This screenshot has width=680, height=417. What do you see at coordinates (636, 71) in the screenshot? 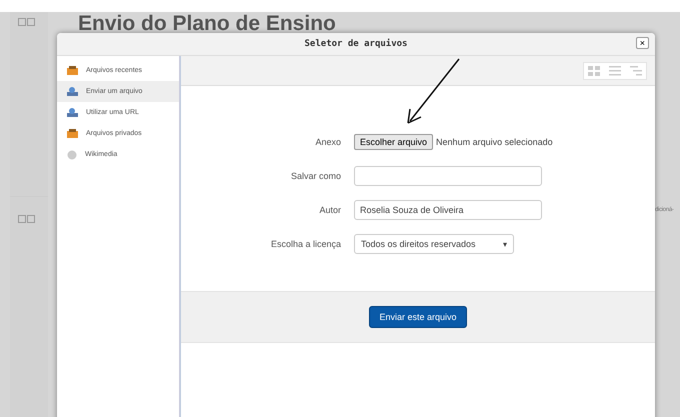
I see `tree-view-icon` at bounding box center [636, 71].